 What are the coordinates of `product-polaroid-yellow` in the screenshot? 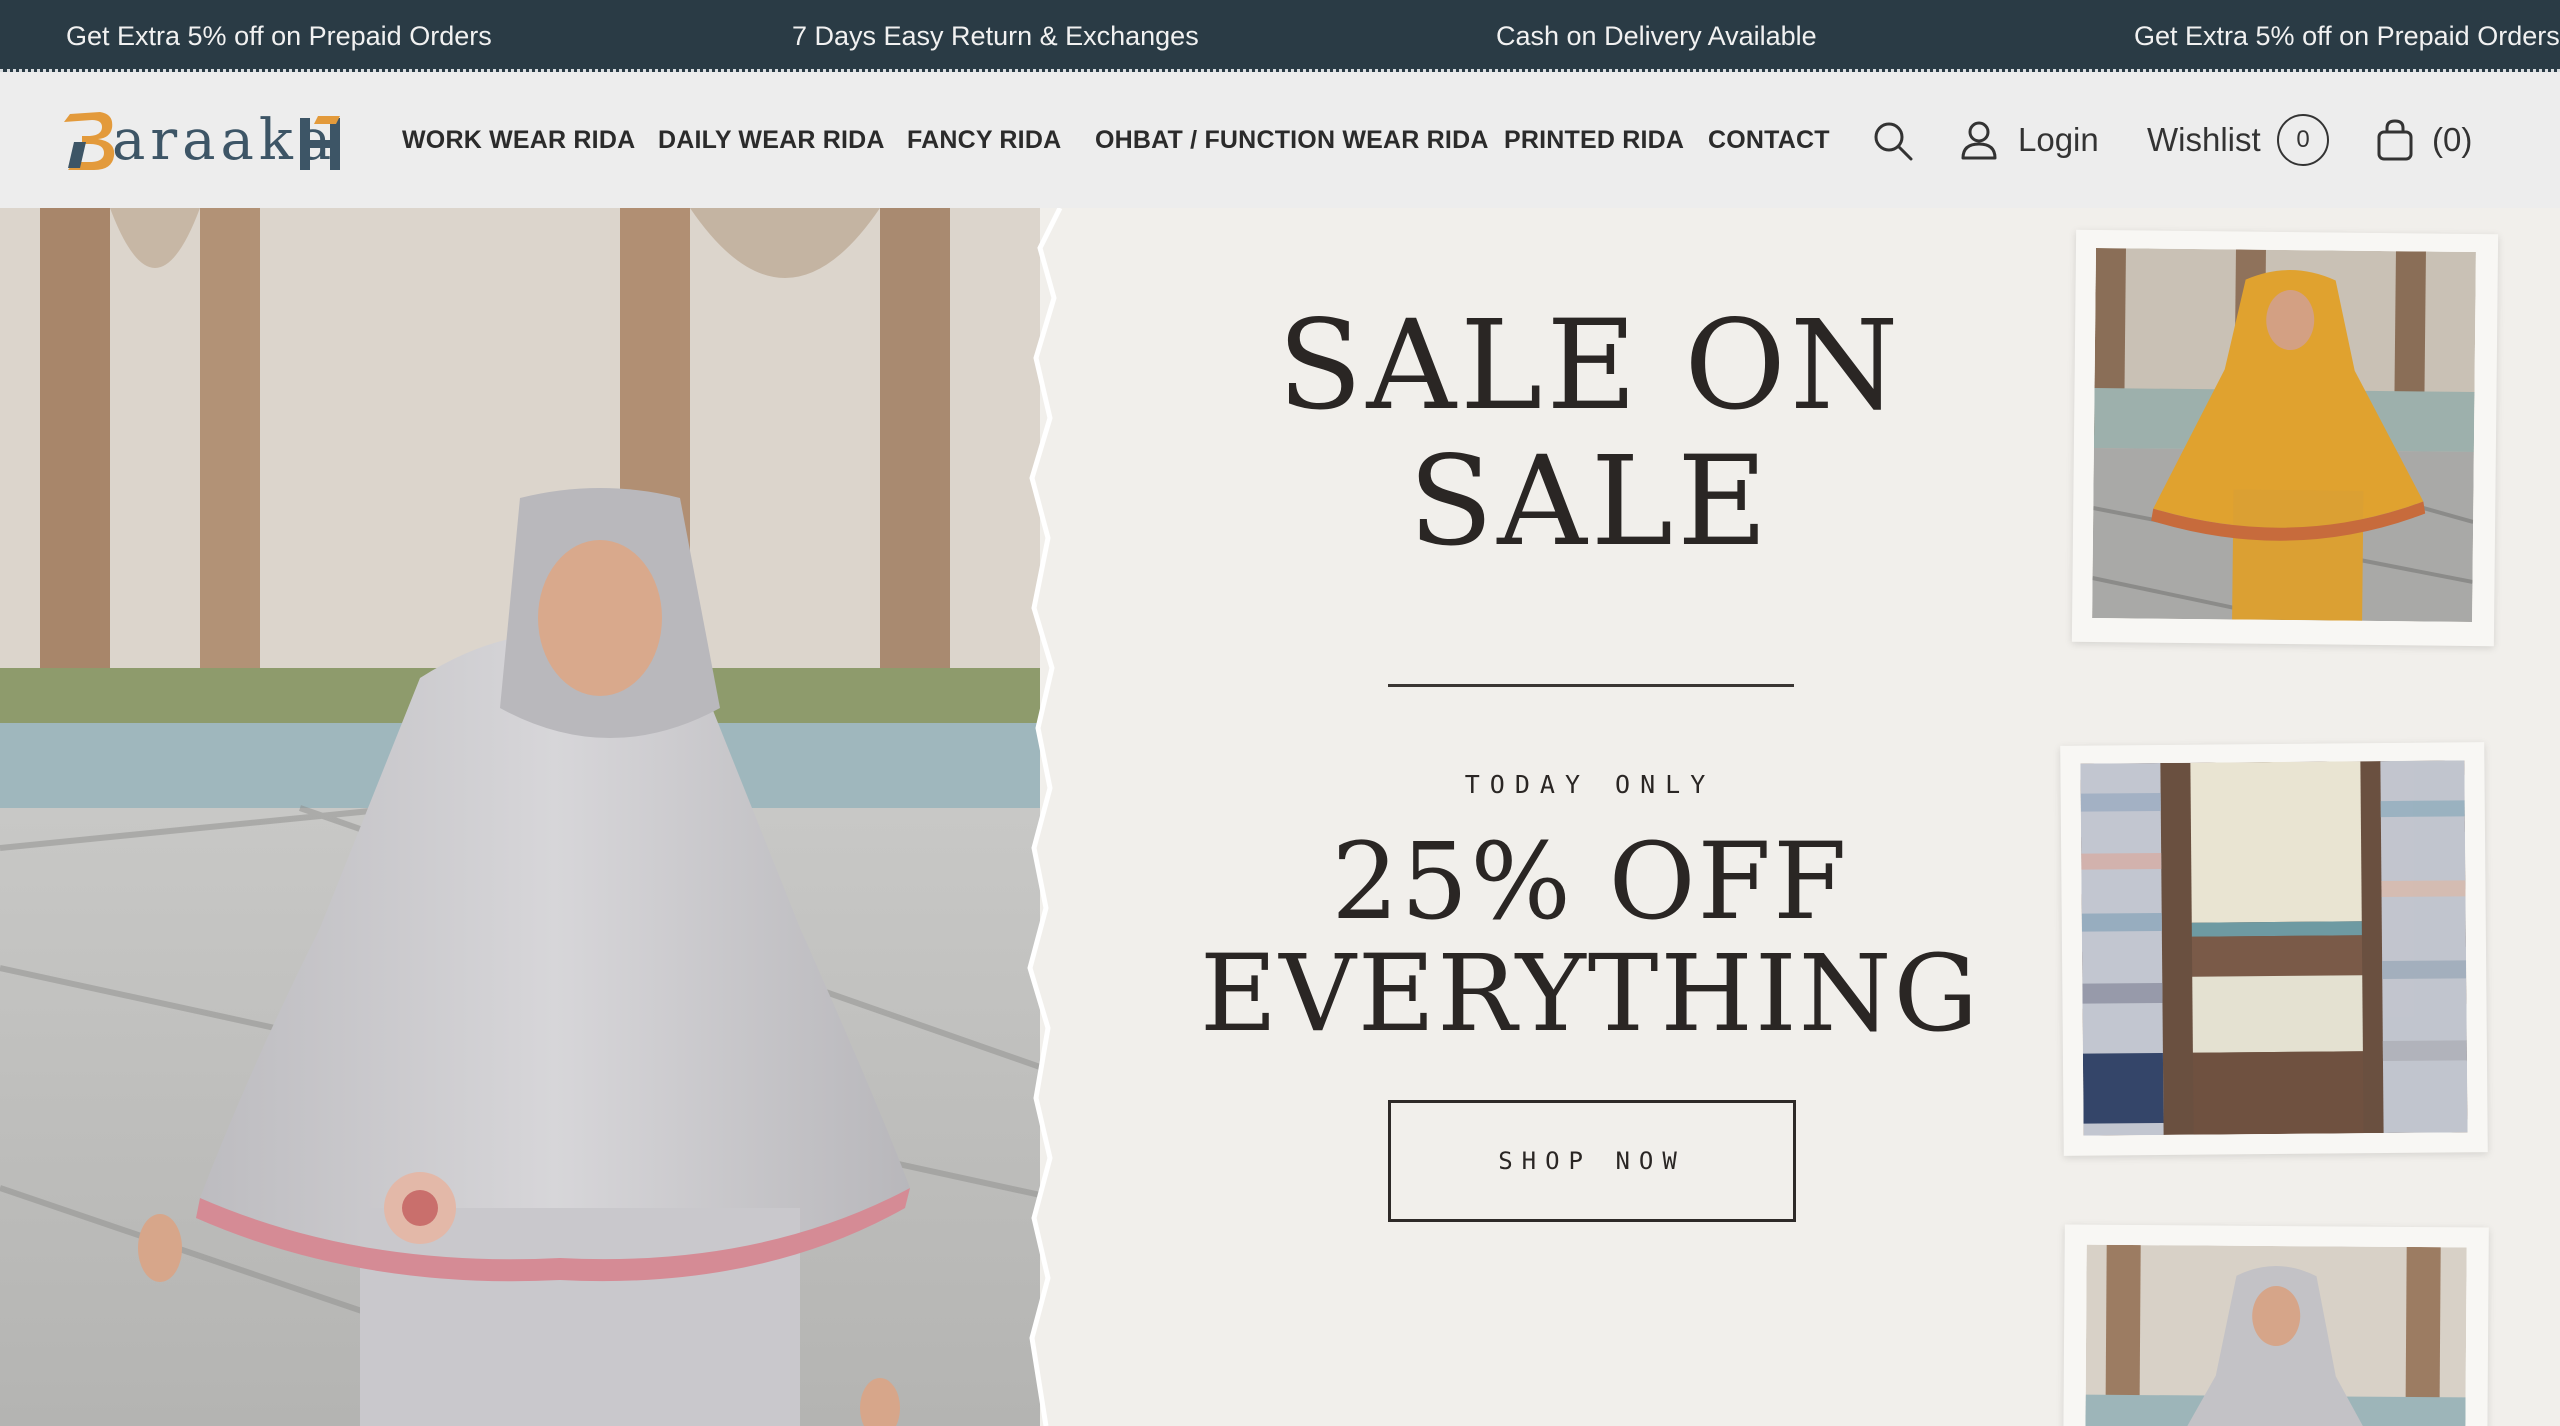 It's located at (2285, 438).